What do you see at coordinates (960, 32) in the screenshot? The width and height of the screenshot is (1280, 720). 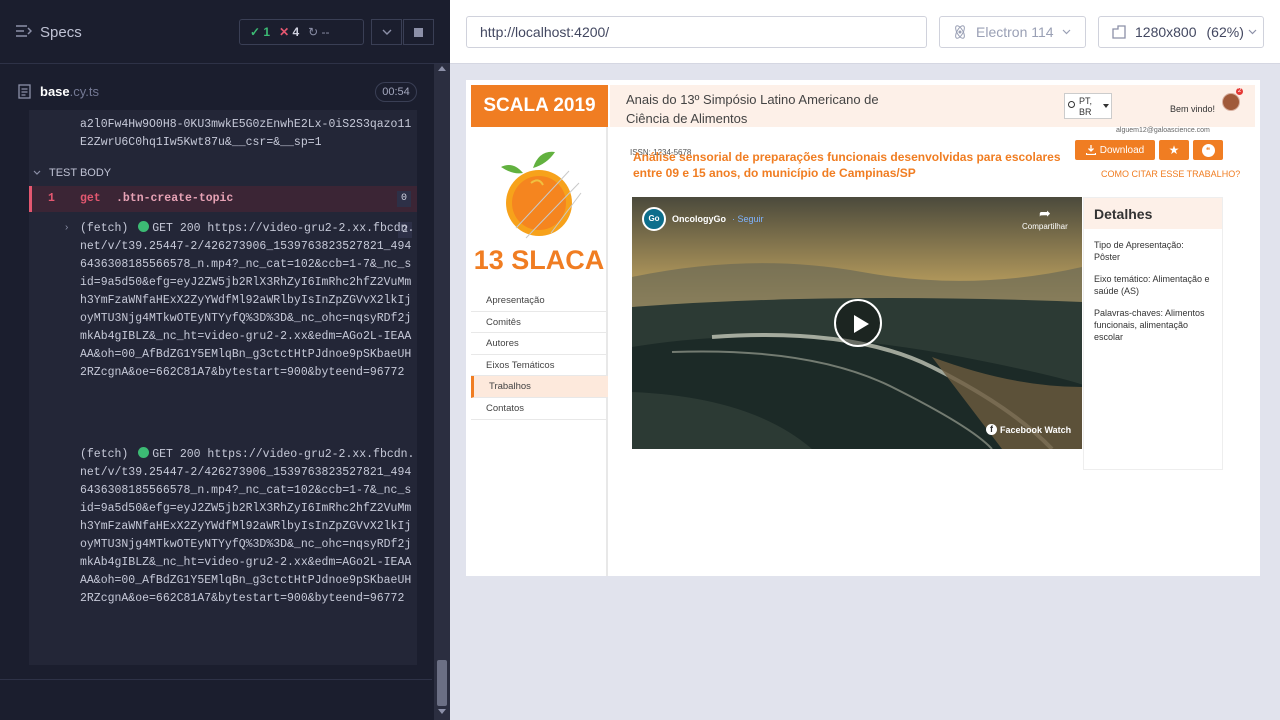 I see `electron-icon` at bounding box center [960, 32].